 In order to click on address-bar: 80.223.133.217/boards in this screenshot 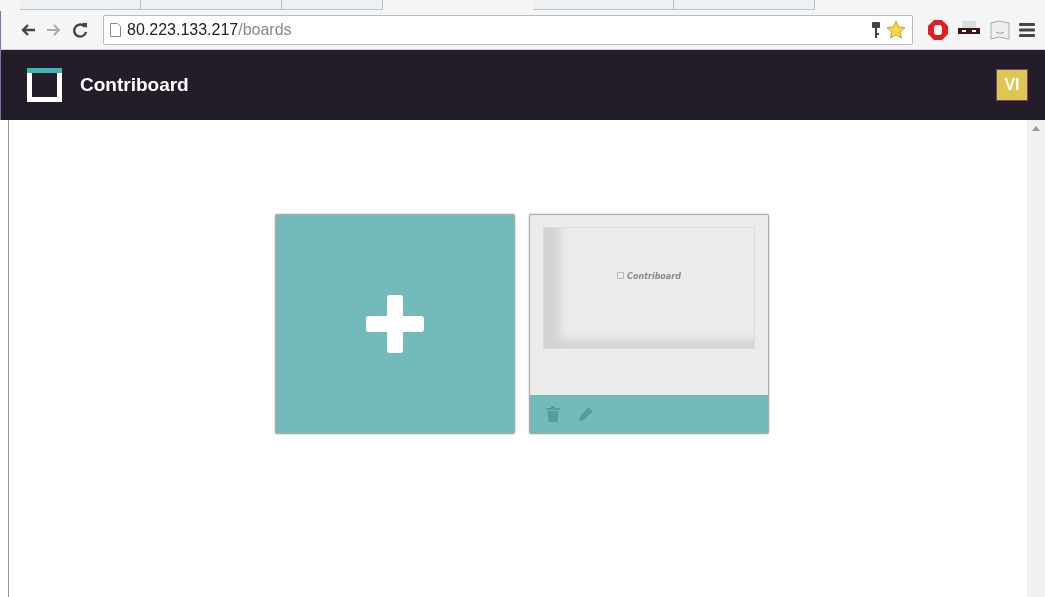, I will do `click(508, 30)`.